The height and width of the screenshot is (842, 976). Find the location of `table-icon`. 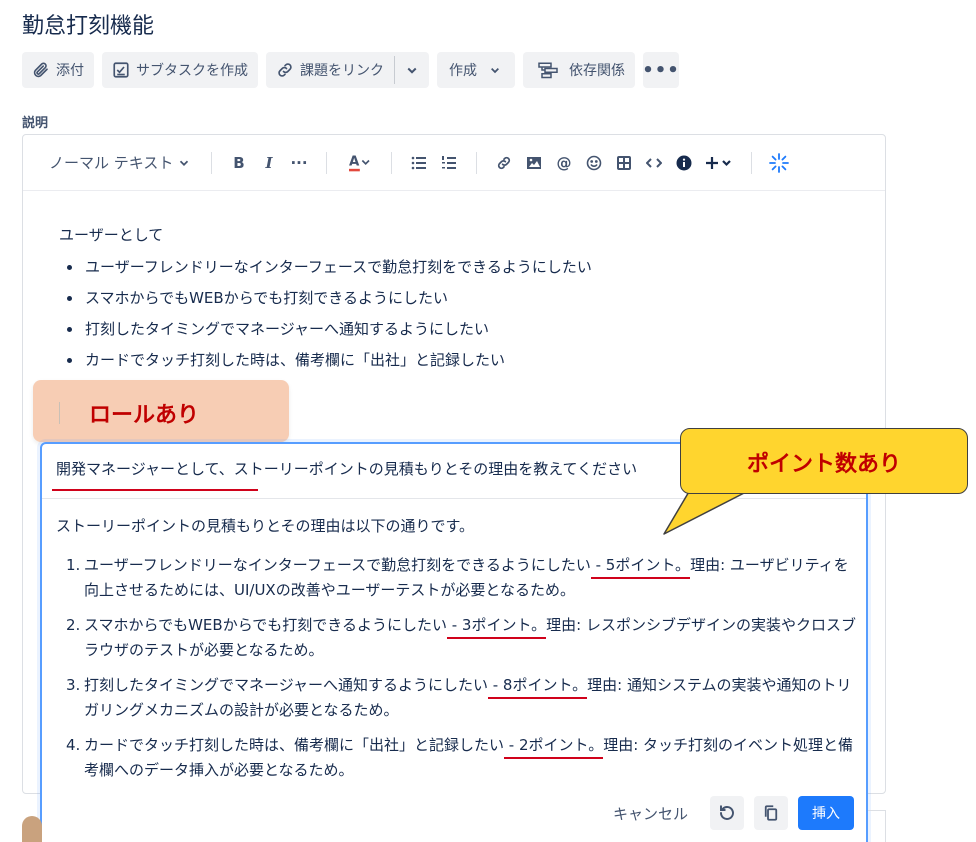

table-icon is located at coordinates (624, 163).